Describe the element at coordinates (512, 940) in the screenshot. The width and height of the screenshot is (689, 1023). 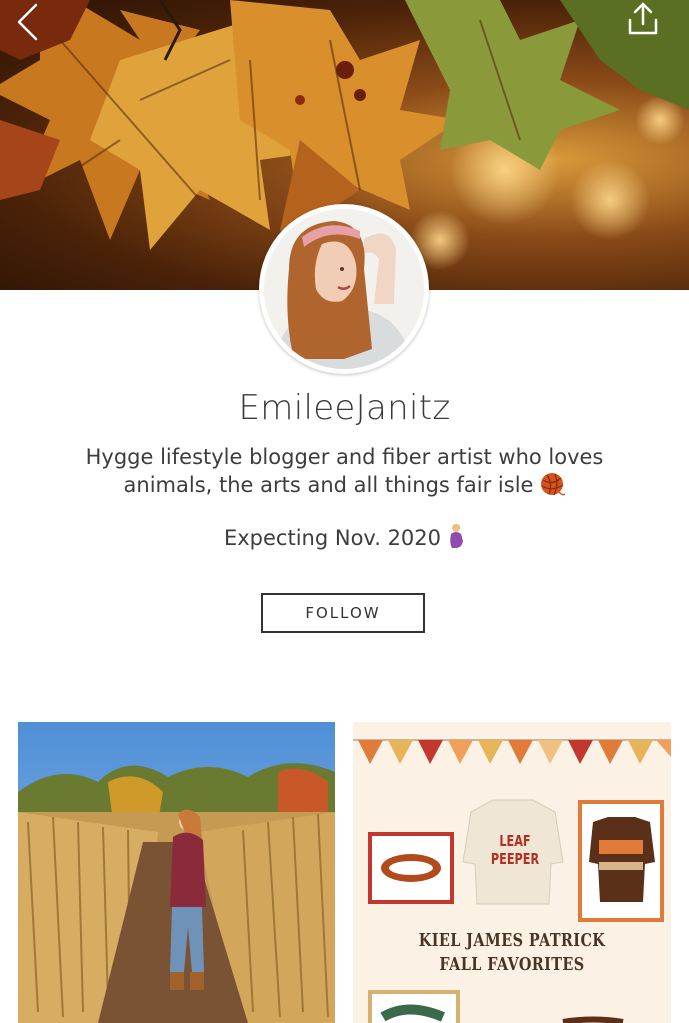
I see `graphic-title: KIEL JAMES PATRICK` at that location.